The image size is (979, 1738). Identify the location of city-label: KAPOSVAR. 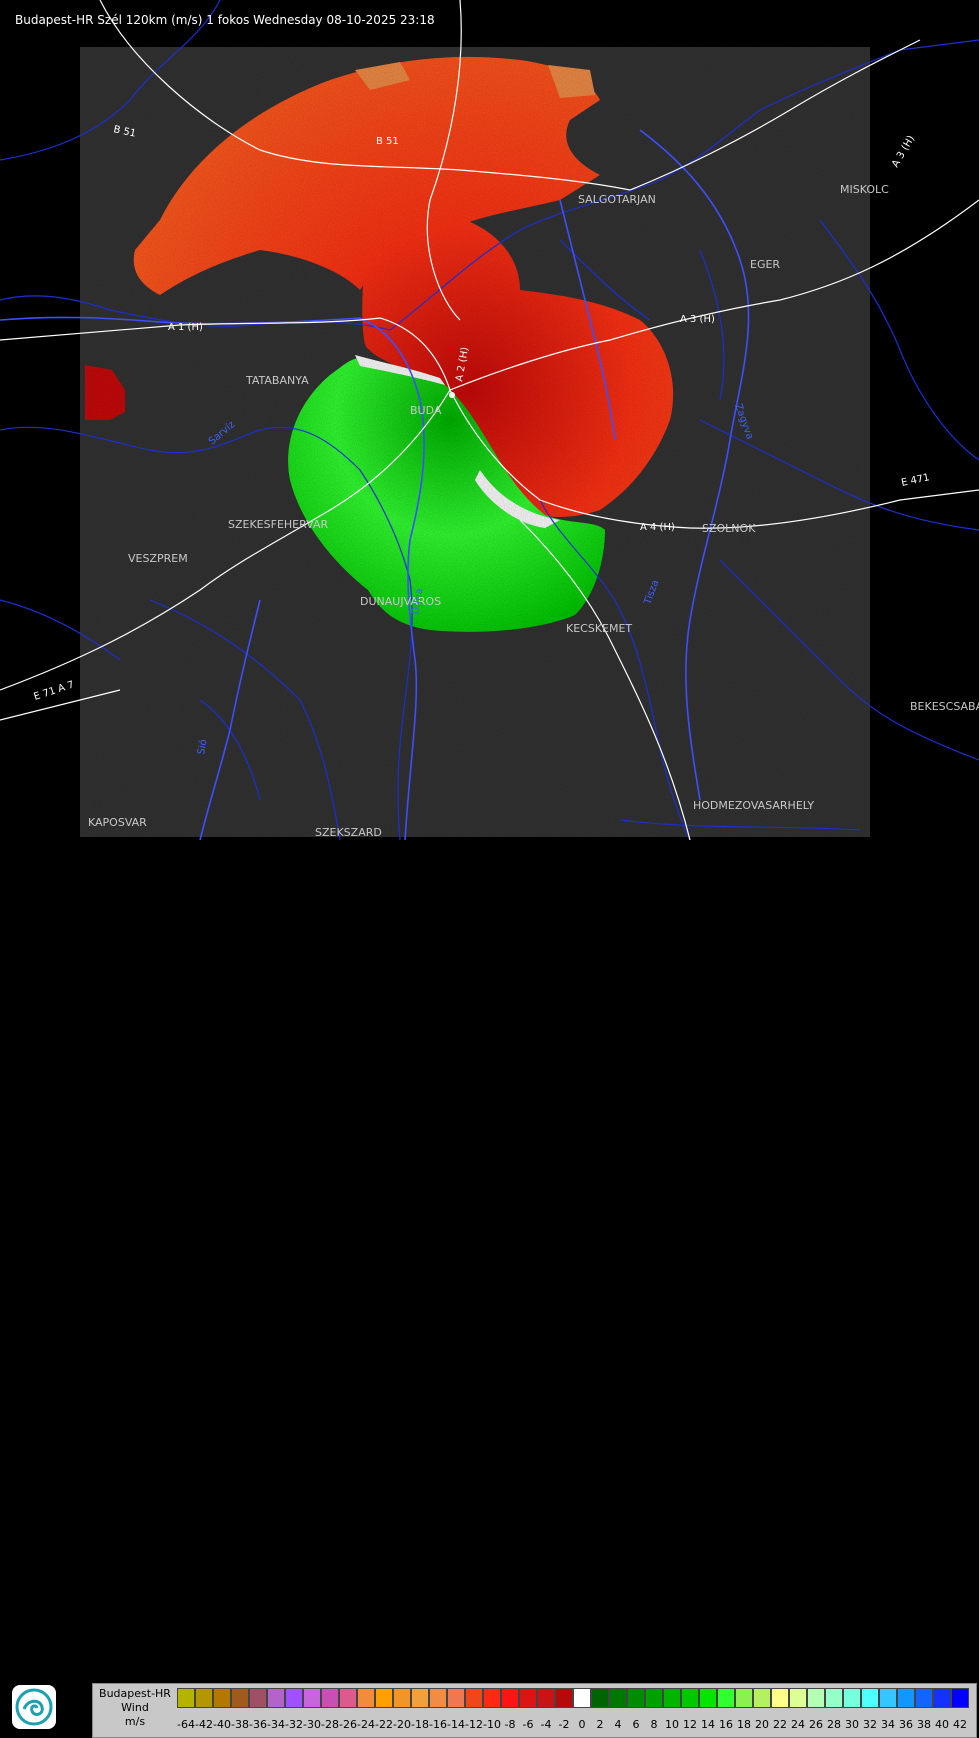
(117, 822).